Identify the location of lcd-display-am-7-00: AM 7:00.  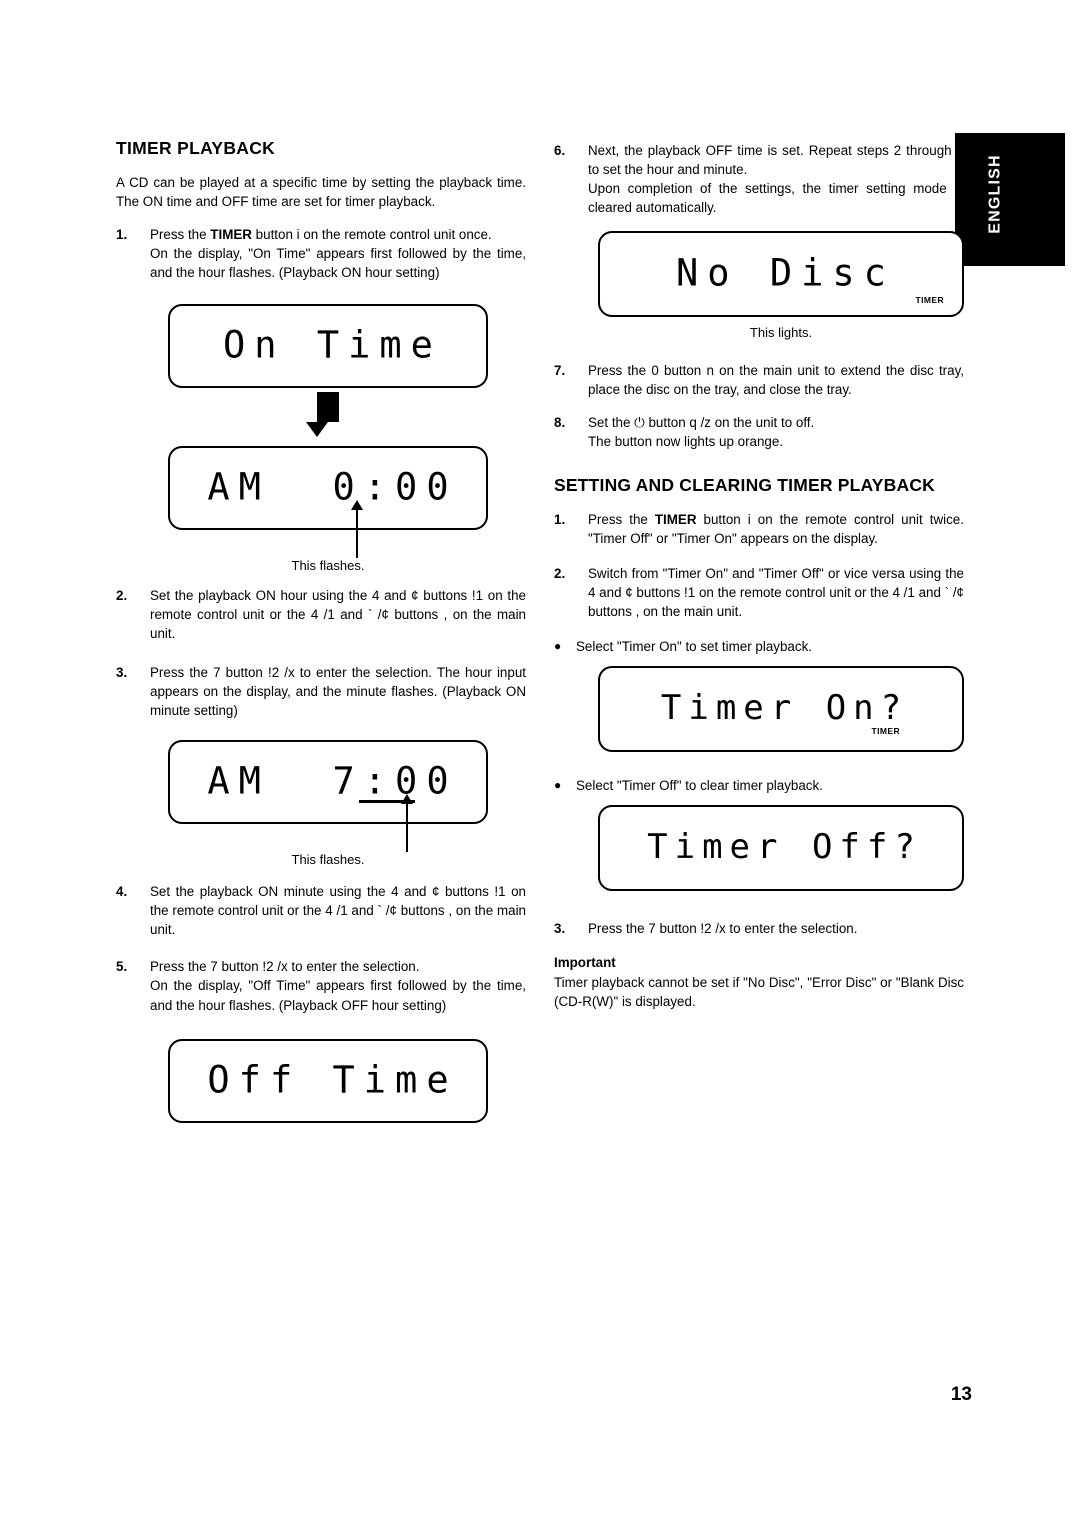
(328, 782).